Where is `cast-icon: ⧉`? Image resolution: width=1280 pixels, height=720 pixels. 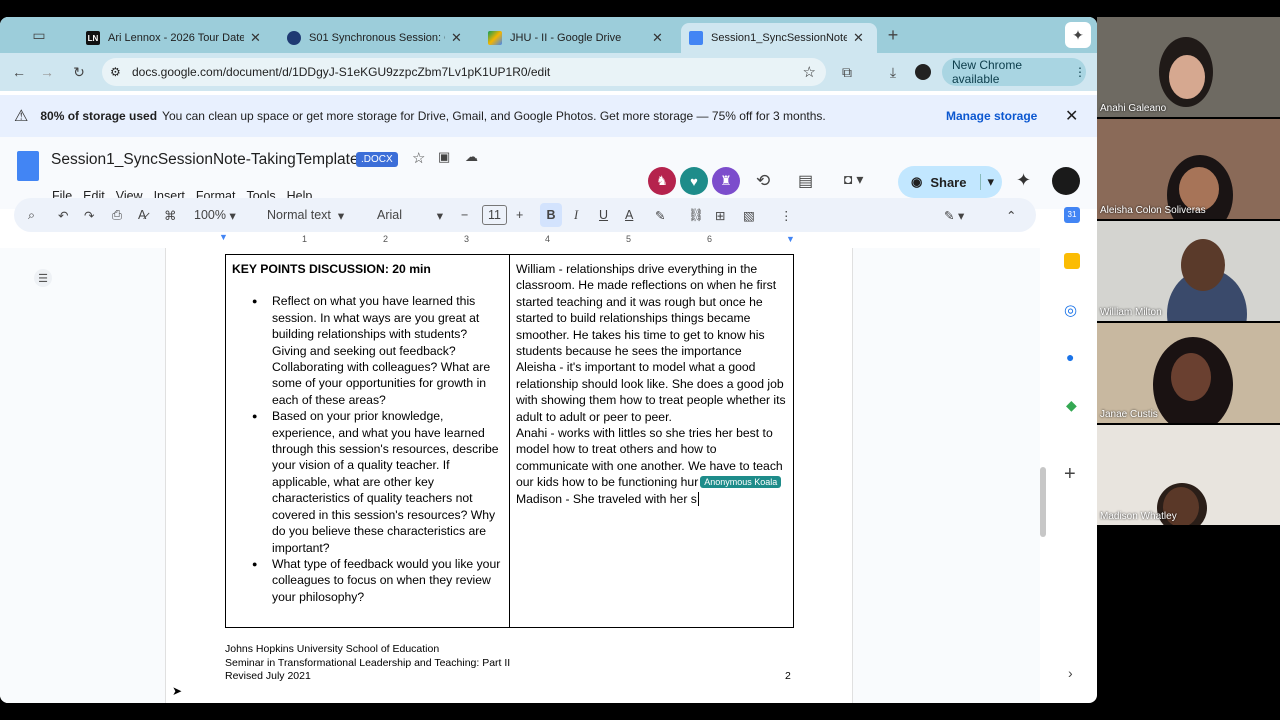 cast-icon: ⧉ is located at coordinates (847, 72).